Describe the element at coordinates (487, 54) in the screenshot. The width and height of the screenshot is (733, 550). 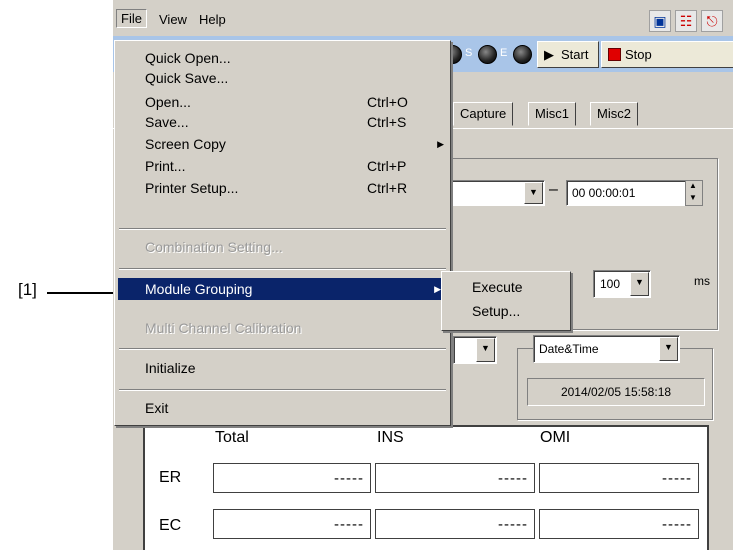
I see `led-s-icon` at that location.